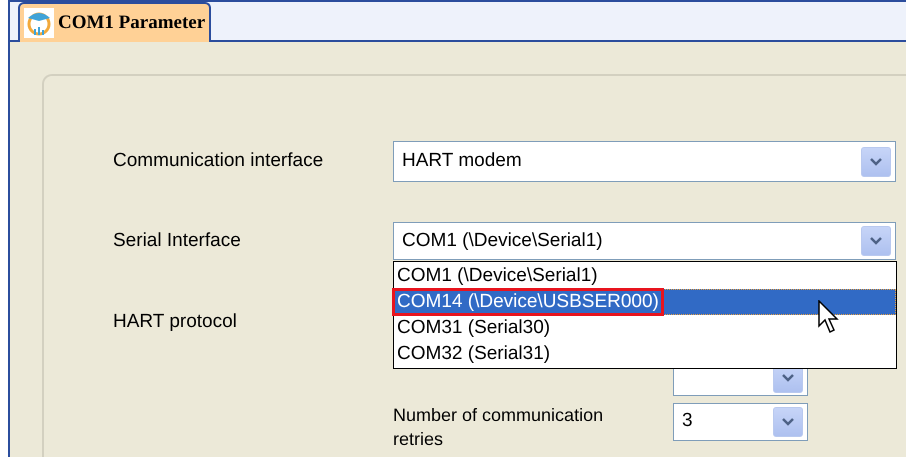 The width and height of the screenshot is (906, 457). I want to click on tab: COM1 Parameter, so click(115, 22).